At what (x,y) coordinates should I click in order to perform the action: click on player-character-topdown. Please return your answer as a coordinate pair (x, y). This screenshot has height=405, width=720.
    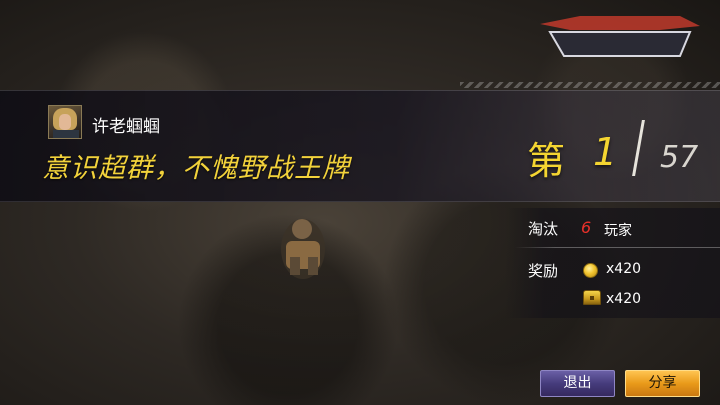
    Looking at the image, I should click on (303, 249).